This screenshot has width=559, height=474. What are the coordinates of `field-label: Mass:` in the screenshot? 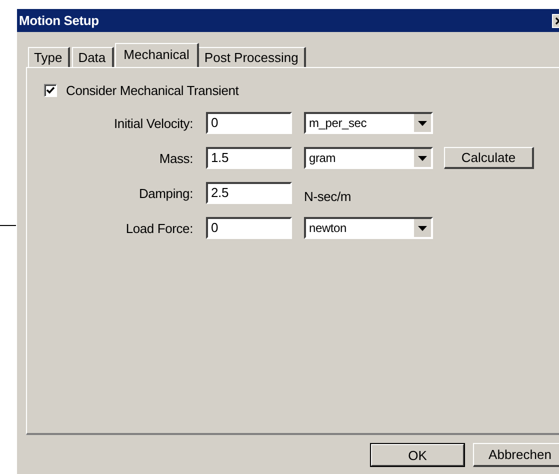 It's located at (176, 158).